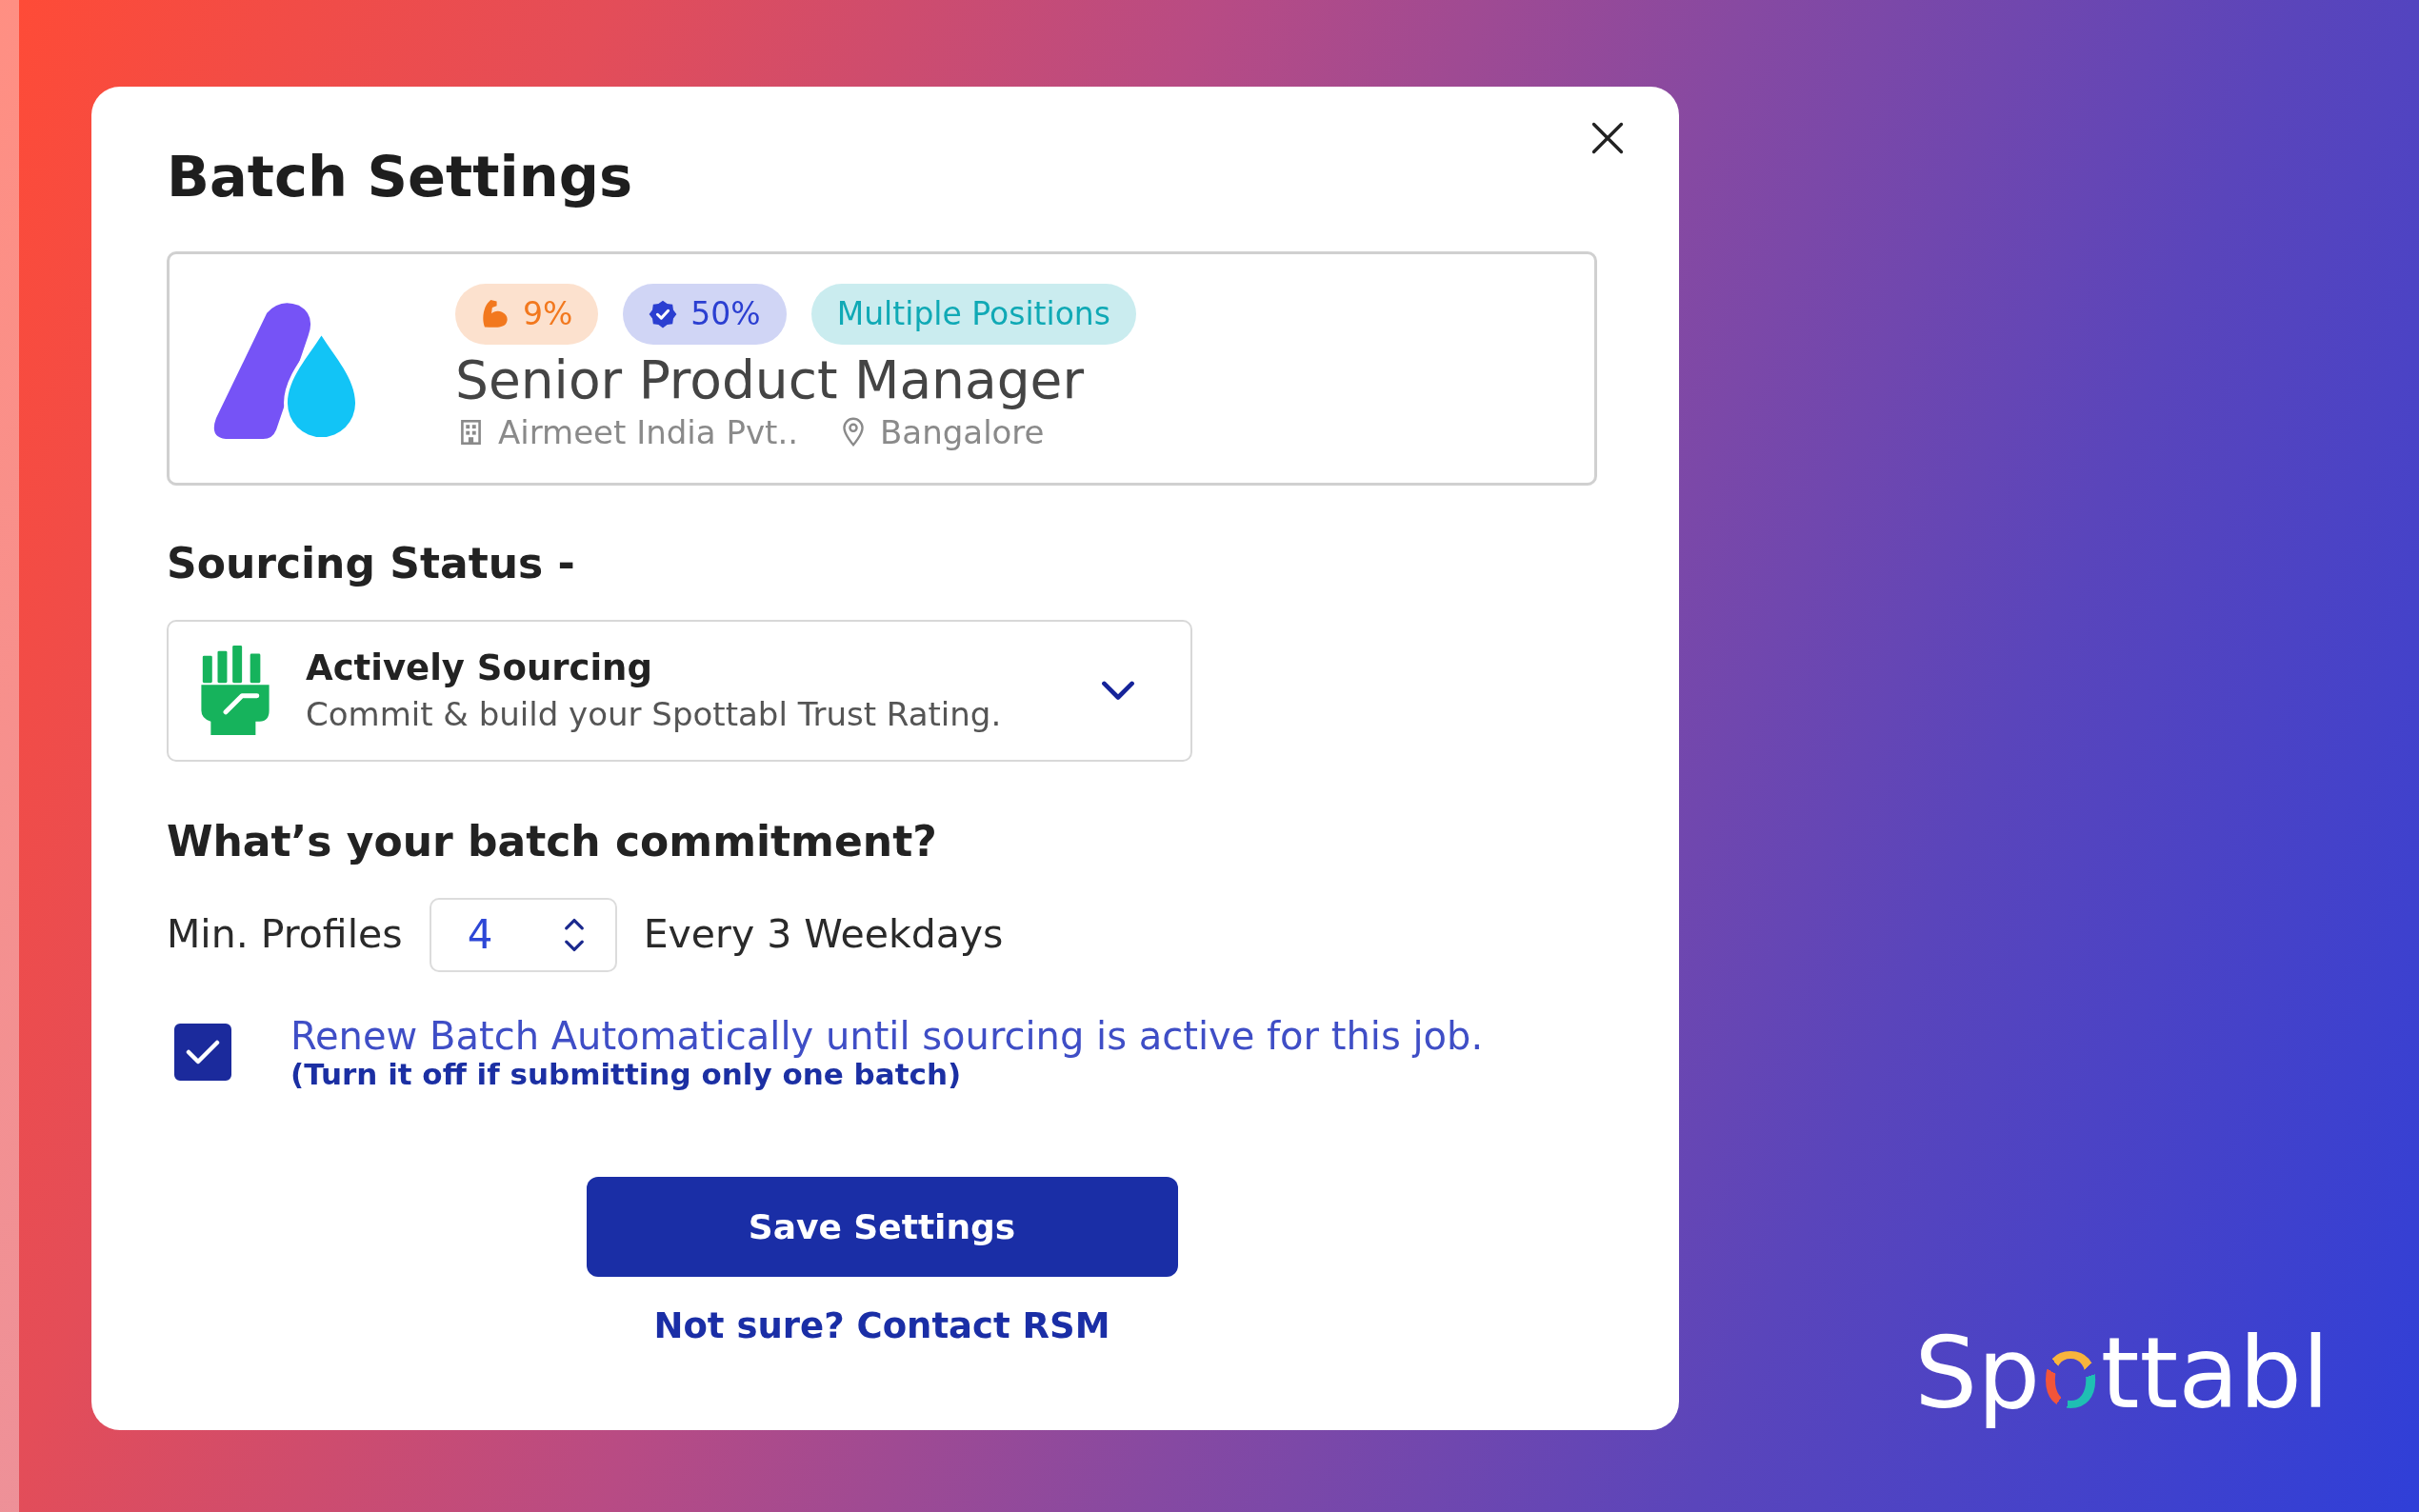 This screenshot has height=1512, width=2419. What do you see at coordinates (770, 379) in the screenshot?
I see `job-title: Senior Product Manager` at bounding box center [770, 379].